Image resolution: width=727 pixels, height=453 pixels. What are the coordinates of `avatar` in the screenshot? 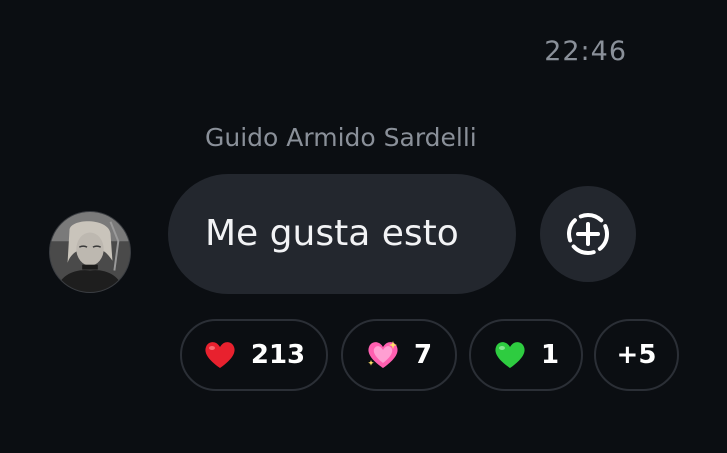 It's located at (90, 252).